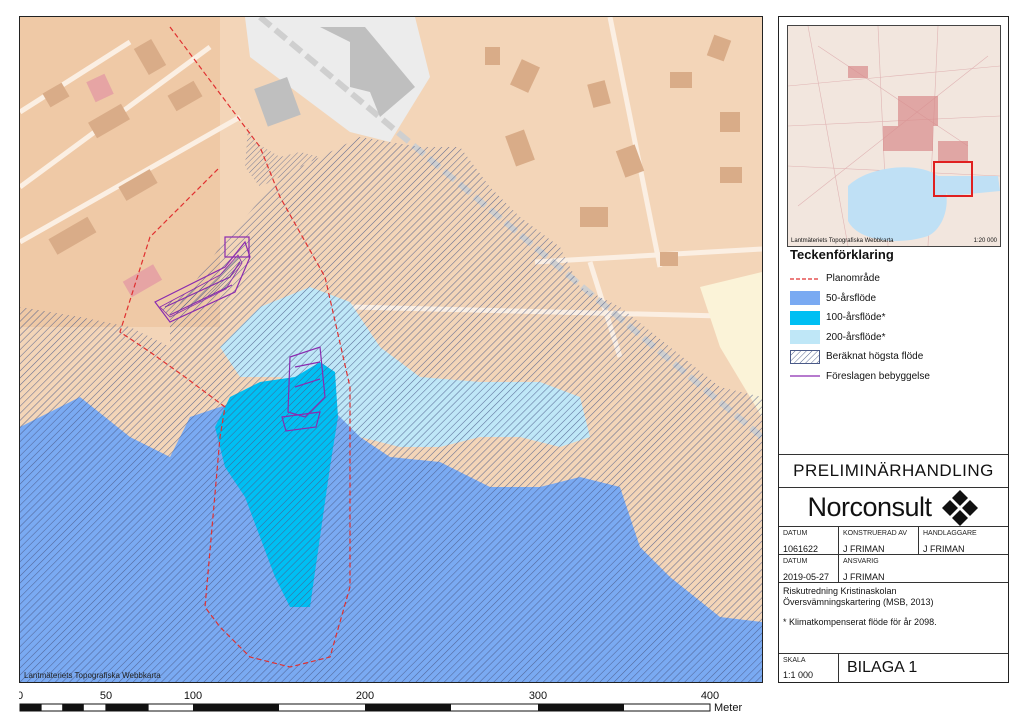  I want to click on konstruerad-value: J FRIMAN, so click(864, 549).